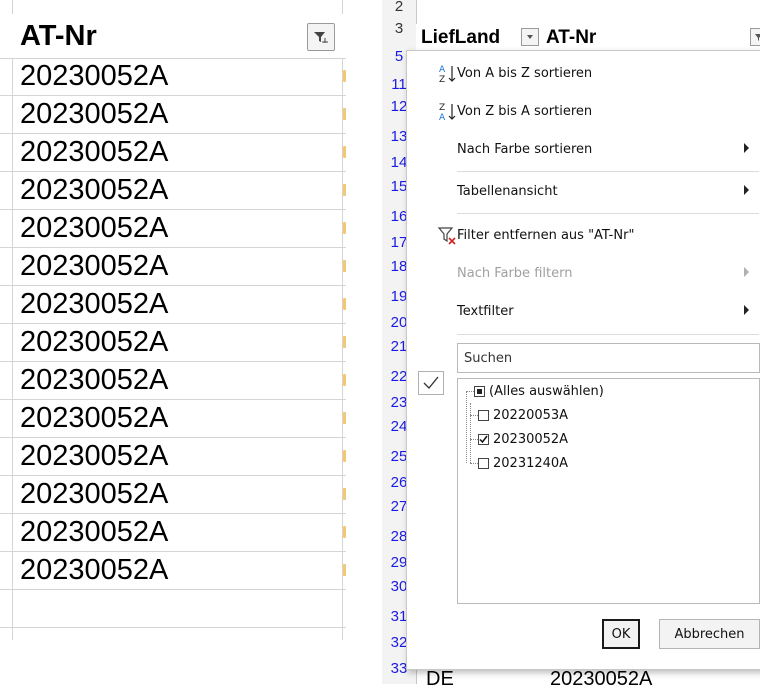 This screenshot has height=691, width=760. What do you see at coordinates (483, 439) in the screenshot?
I see `checkbox-checked-icon` at bounding box center [483, 439].